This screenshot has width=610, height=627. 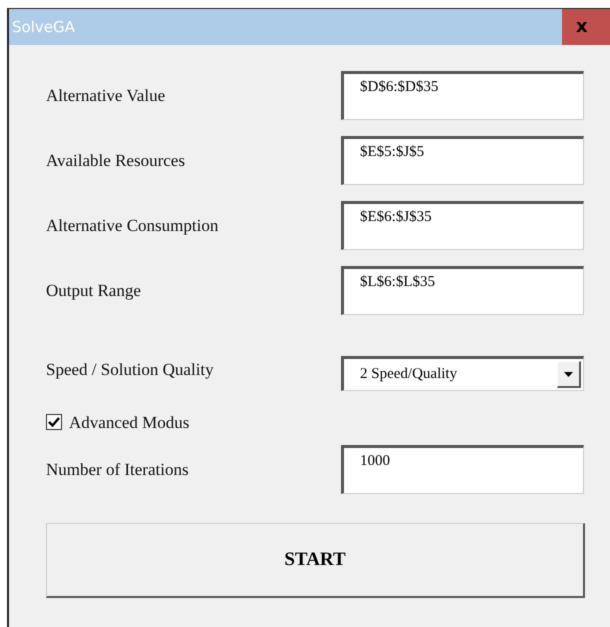 What do you see at coordinates (462, 290) in the screenshot?
I see `input-field: $L$6:$L$35` at bounding box center [462, 290].